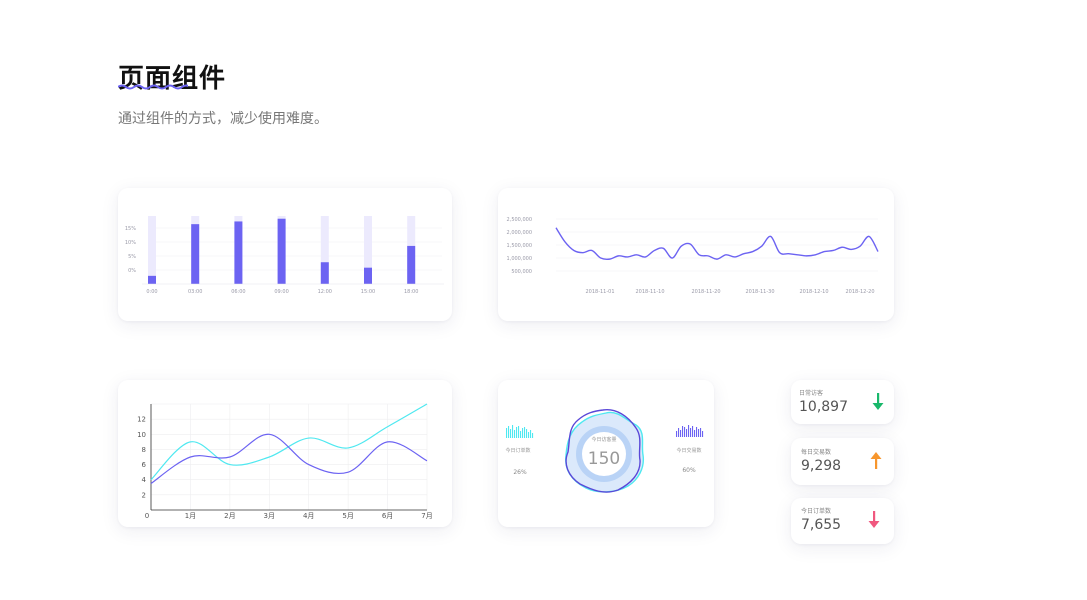 The height and width of the screenshot is (600, 1087). I want to click on kpi-card-trades: 每日交易数 9,298, so click(842, 461).